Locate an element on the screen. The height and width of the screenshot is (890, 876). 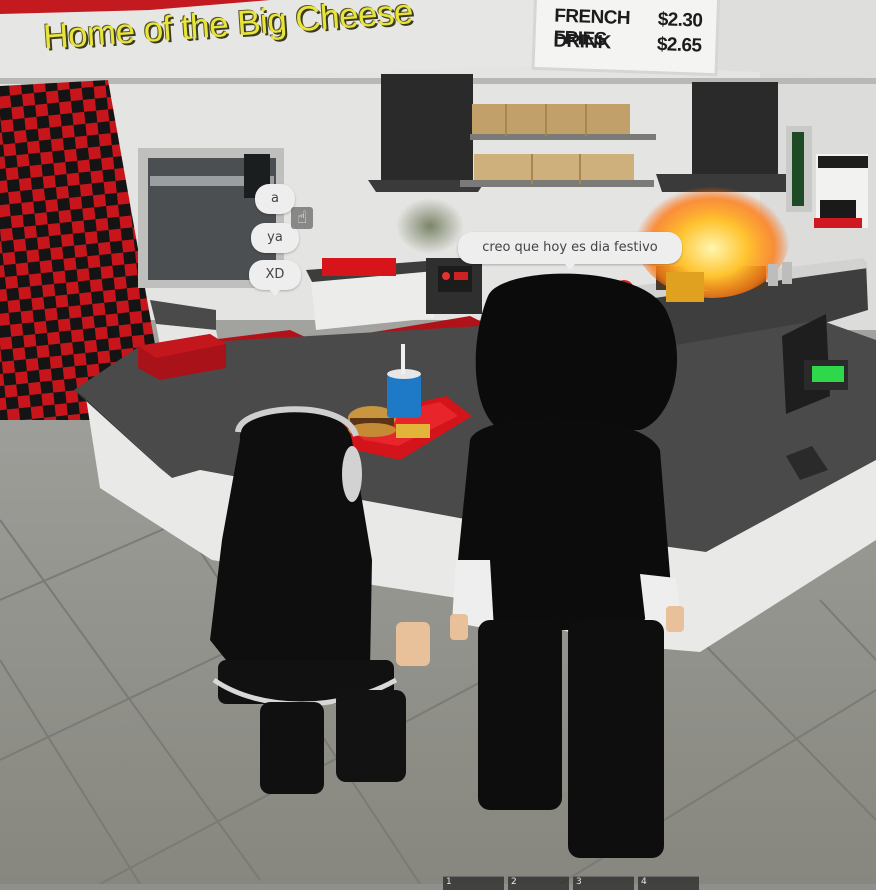
smoke is located at coordinates (430, 226).